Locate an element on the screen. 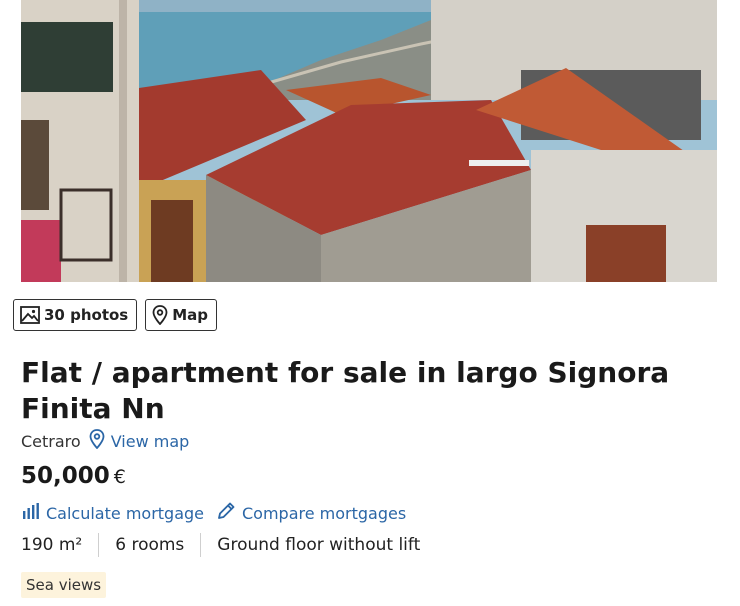 This screenshot has width=740, height=606. compare-mortgages-link: Compare mortgages is located at coordinates (311, 513).